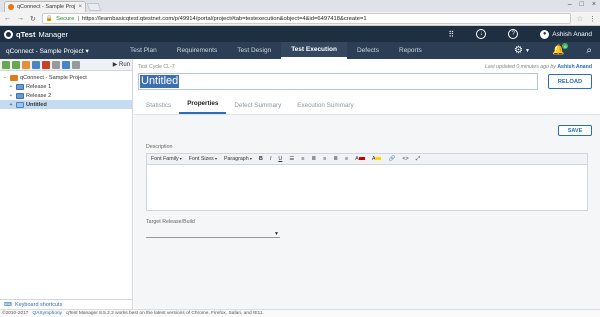 Image resolution: width=600 pixels, height=317 pixels. Describe the element at coordinates (335, 159) in the screenshot. I see `align-right-icon: ≣` at that location.